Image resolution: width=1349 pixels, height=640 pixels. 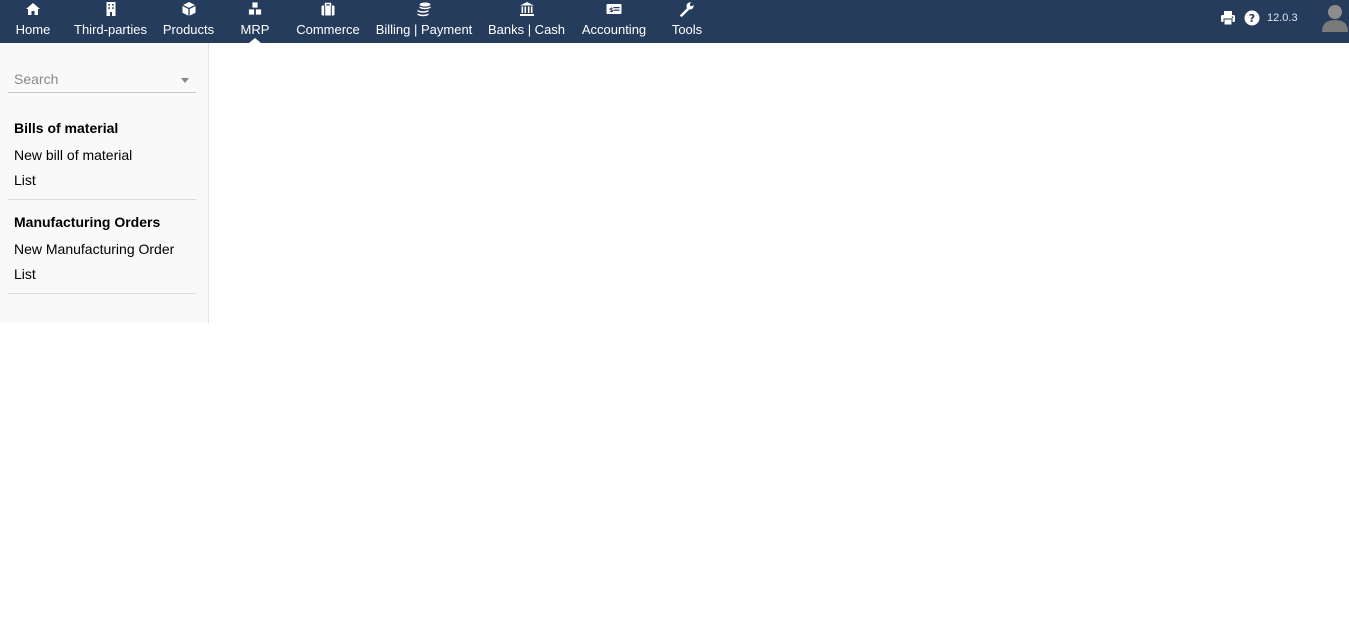 I want to click on nav-item-tools: Tools, so click(x=687, y=21).